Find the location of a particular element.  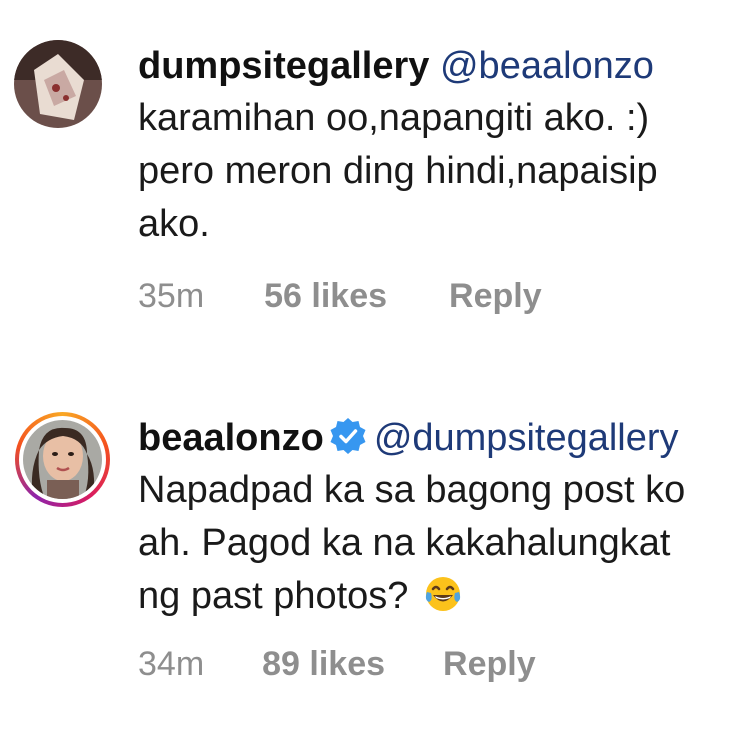

mention-link: @dumpsitegallery is located at coordinates (526, 438).